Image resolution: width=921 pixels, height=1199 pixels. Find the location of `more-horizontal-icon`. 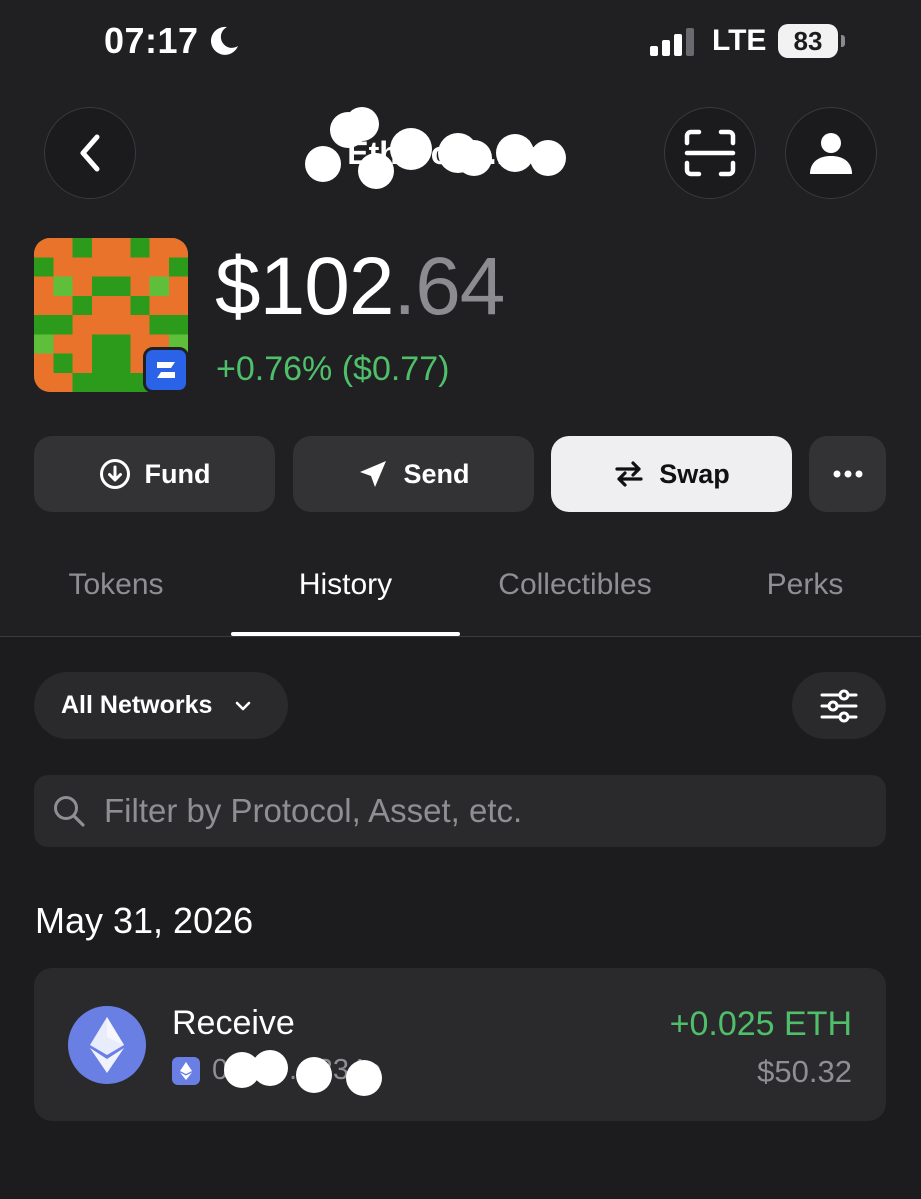

more-horizontal-icon is located at coordinates (847, 474).